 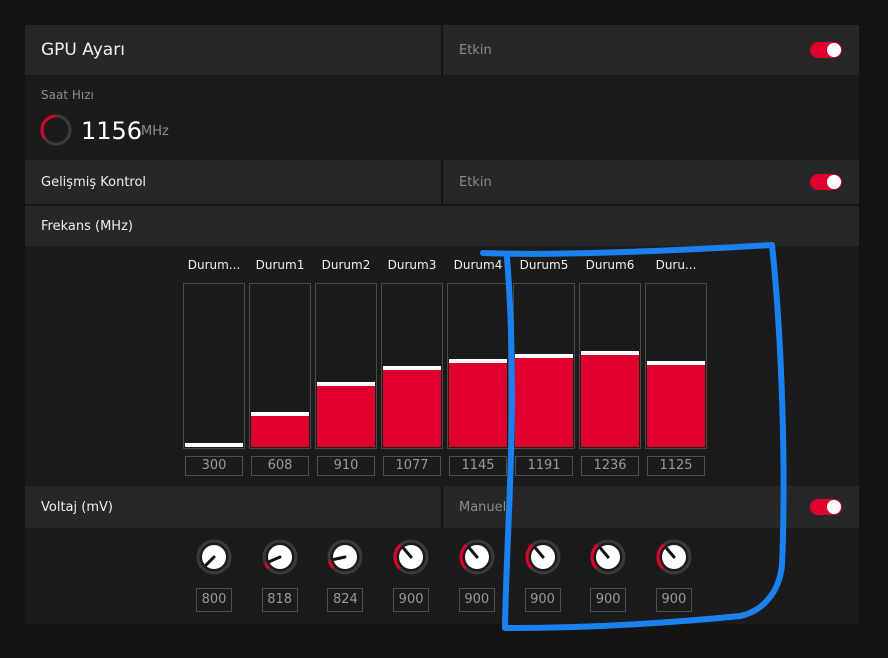 I want to click on voltage-value-field: 824, so click(x=345, y=600).